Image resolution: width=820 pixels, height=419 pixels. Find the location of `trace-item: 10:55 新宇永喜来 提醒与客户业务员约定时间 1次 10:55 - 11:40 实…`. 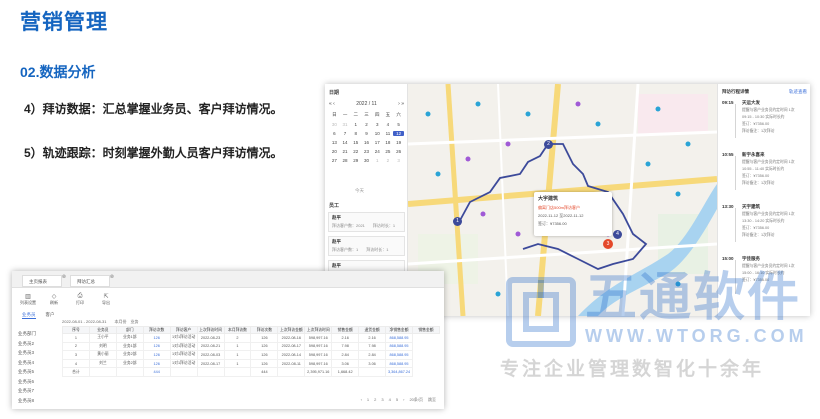

trace-item: 10:55 新宇永喜来 提醒与客户业务员约定时间 1次 10:55 - 11:40 实… is located at coordinates (765, 172).